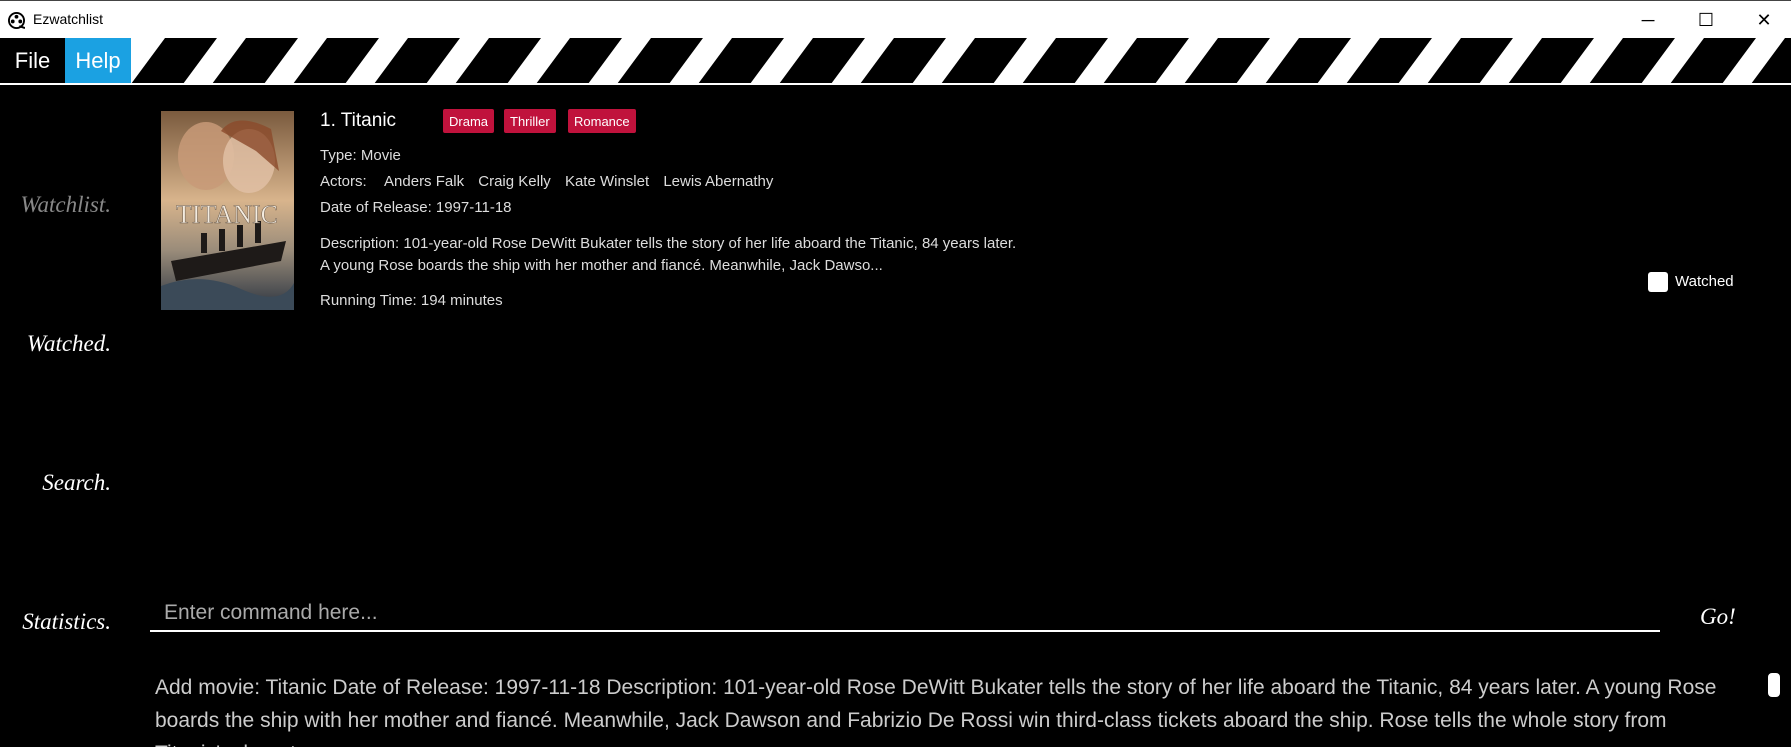  I want to click on maximize-icon: ☐, so click(1706, 19).